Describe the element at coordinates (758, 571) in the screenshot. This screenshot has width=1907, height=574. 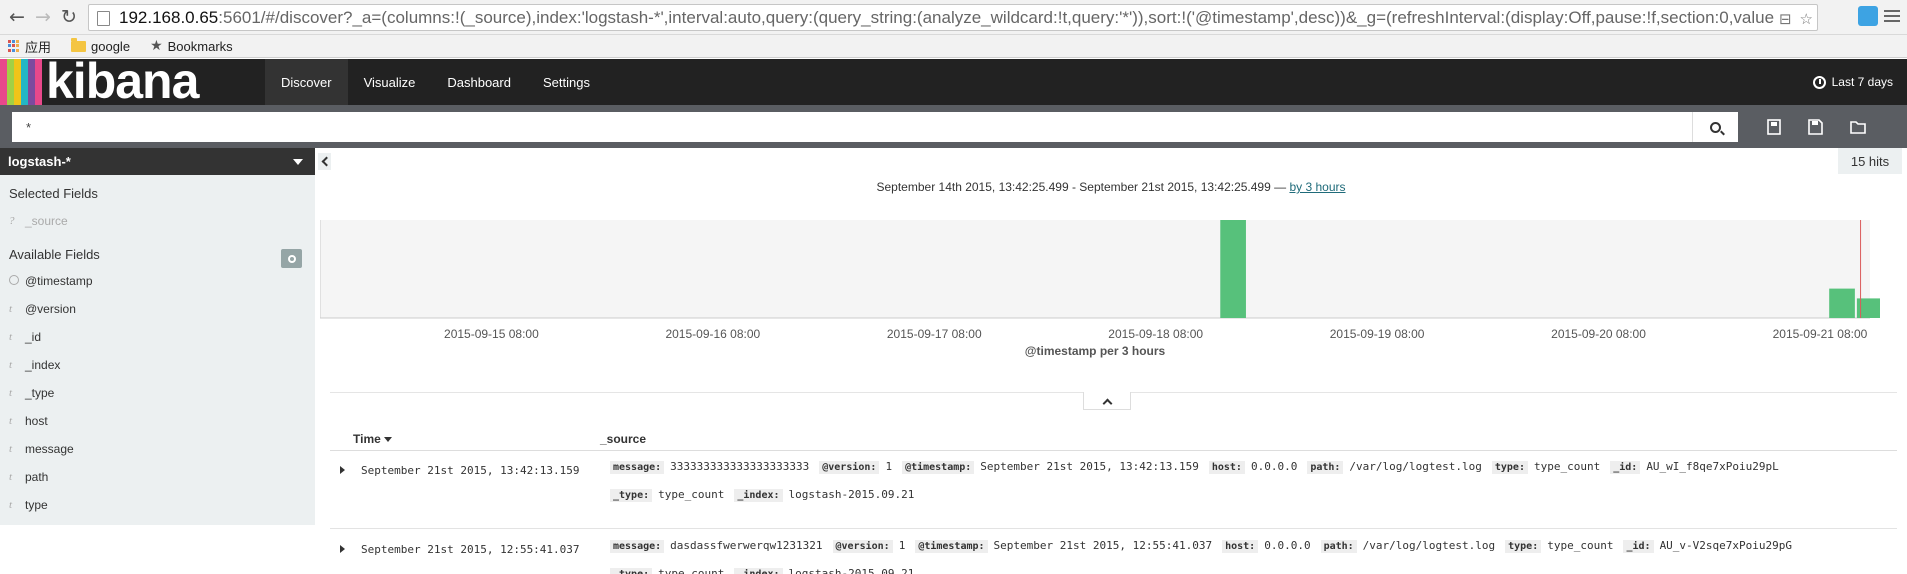
I see `source-key: _index:` at that location.